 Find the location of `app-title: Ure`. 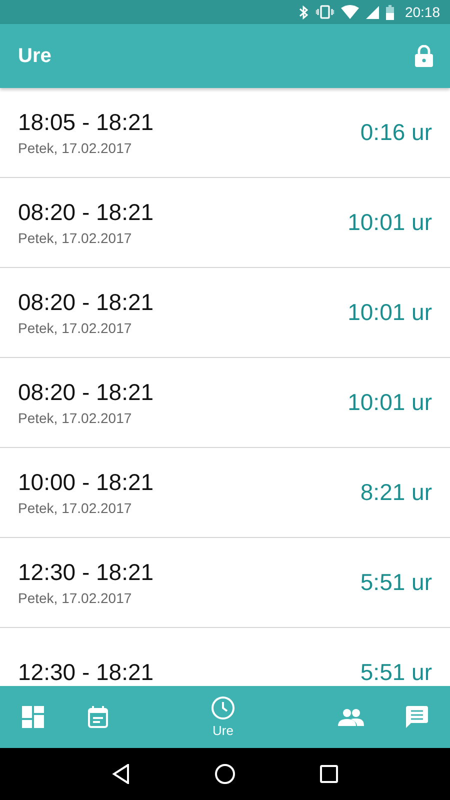

app-title: Ure is located at coordinates (35, 56).